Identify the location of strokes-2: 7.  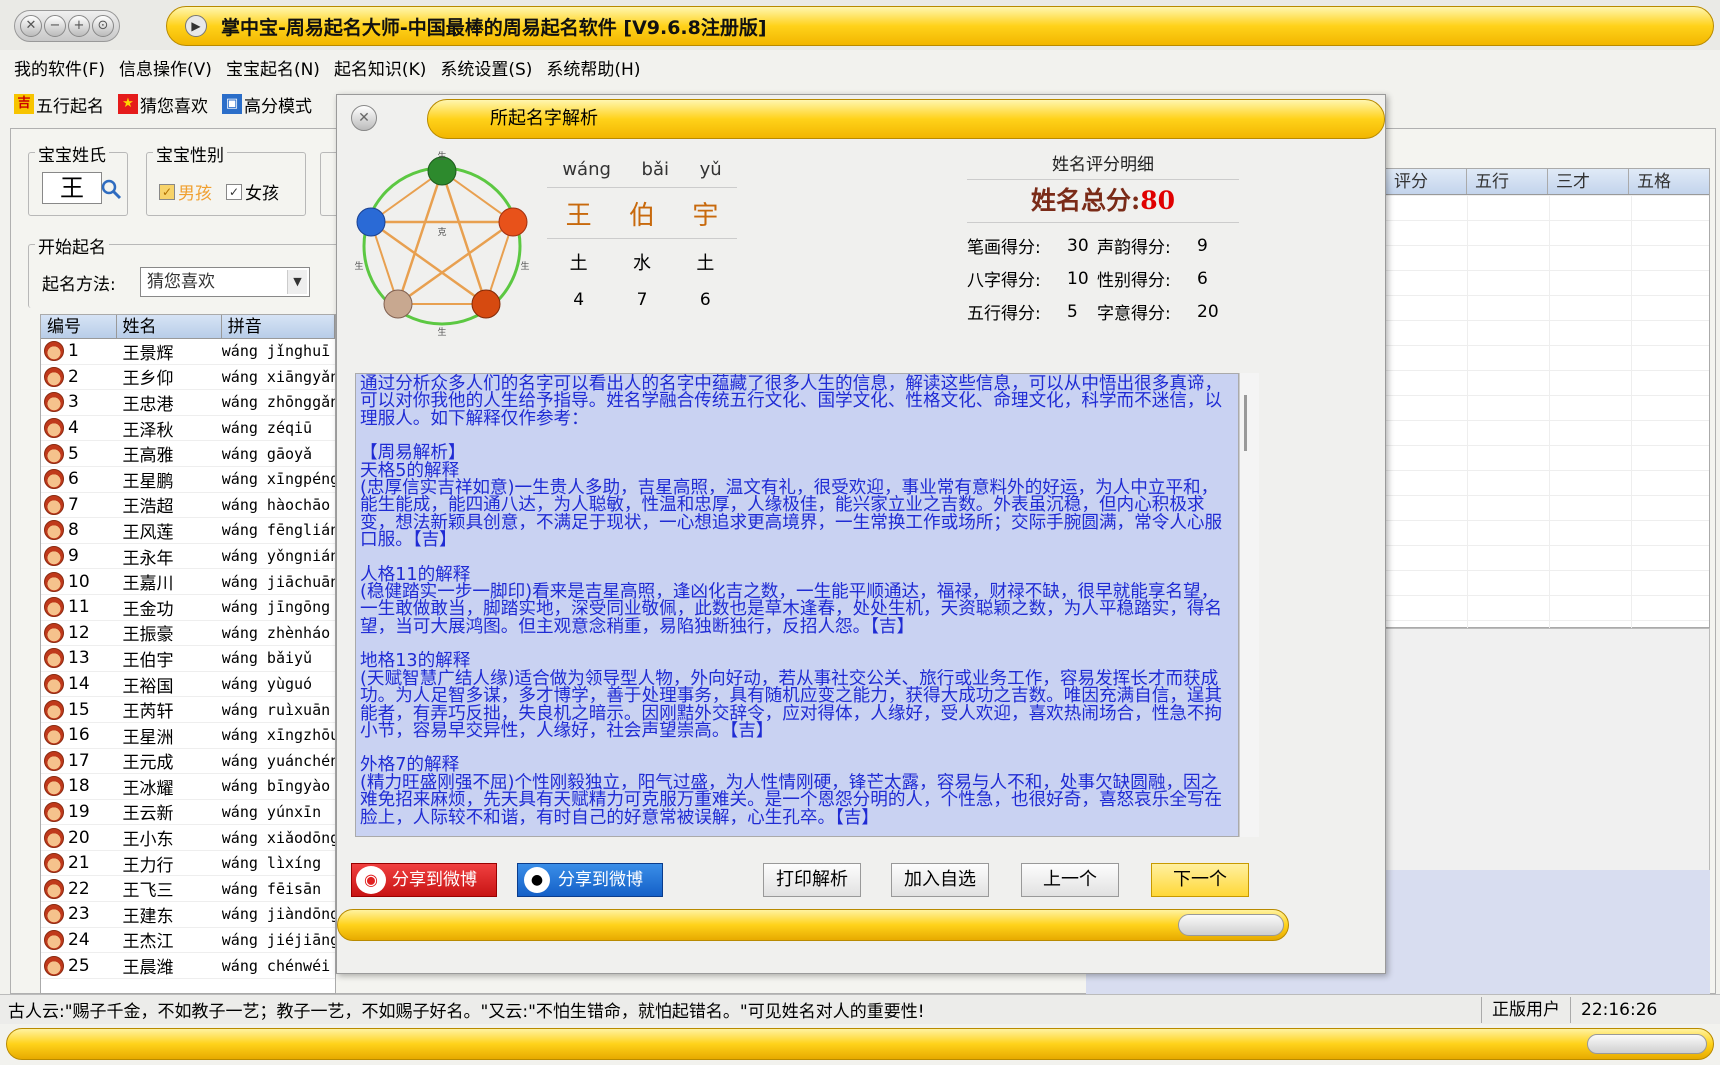
(642, 300).